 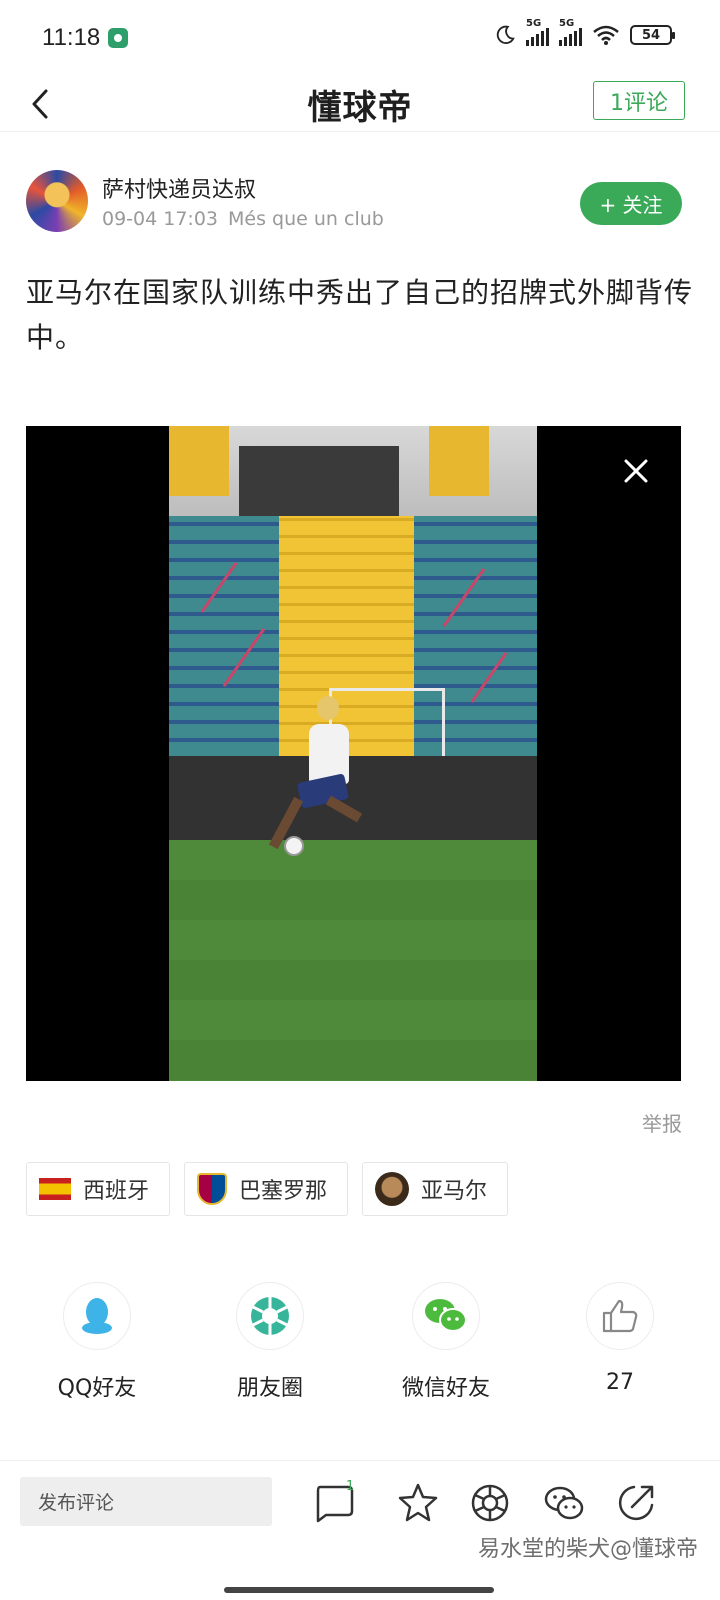 What do you see at coordinates (354, 202) in the screenshot?
I see `author-row: 萨村快递员达叔 09-04 17:03 Més que un club + 关注` at bounding box center [354, 202].